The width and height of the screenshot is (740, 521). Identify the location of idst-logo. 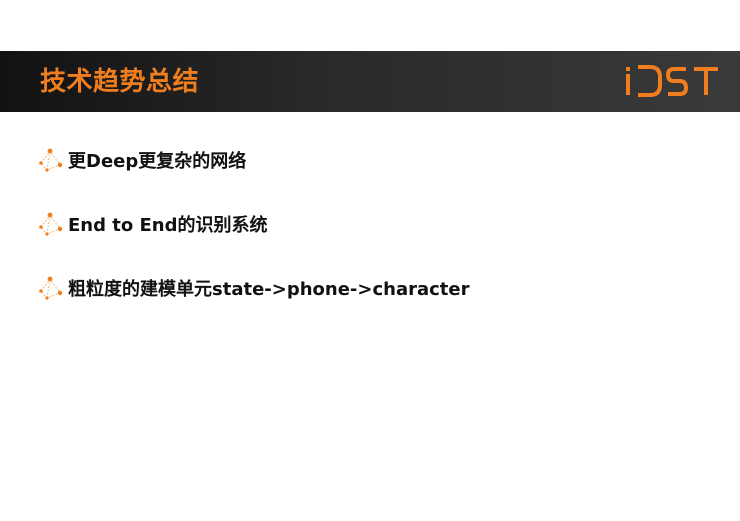
(672, 81).